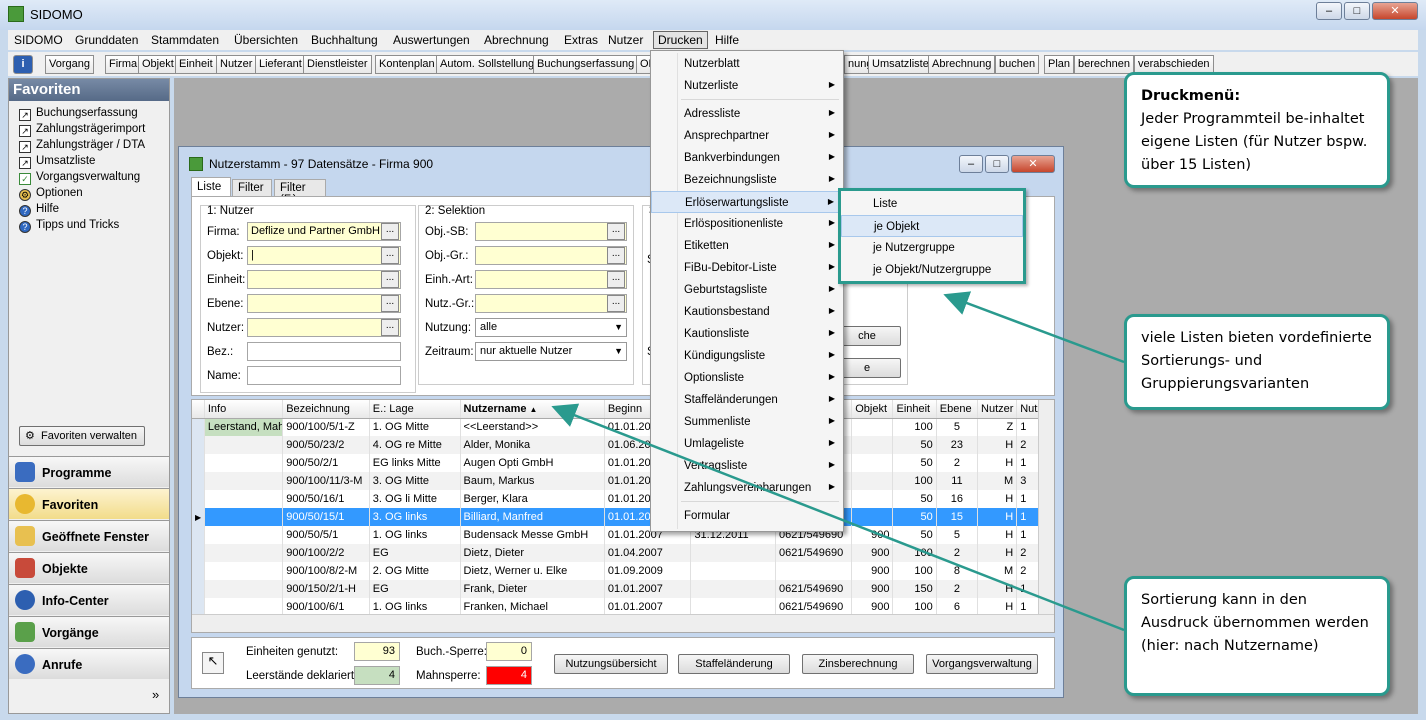  Describe the element at coordinates (1191, 96) in the screenshot. I see `callout-title: Druckmenü:` at that location.